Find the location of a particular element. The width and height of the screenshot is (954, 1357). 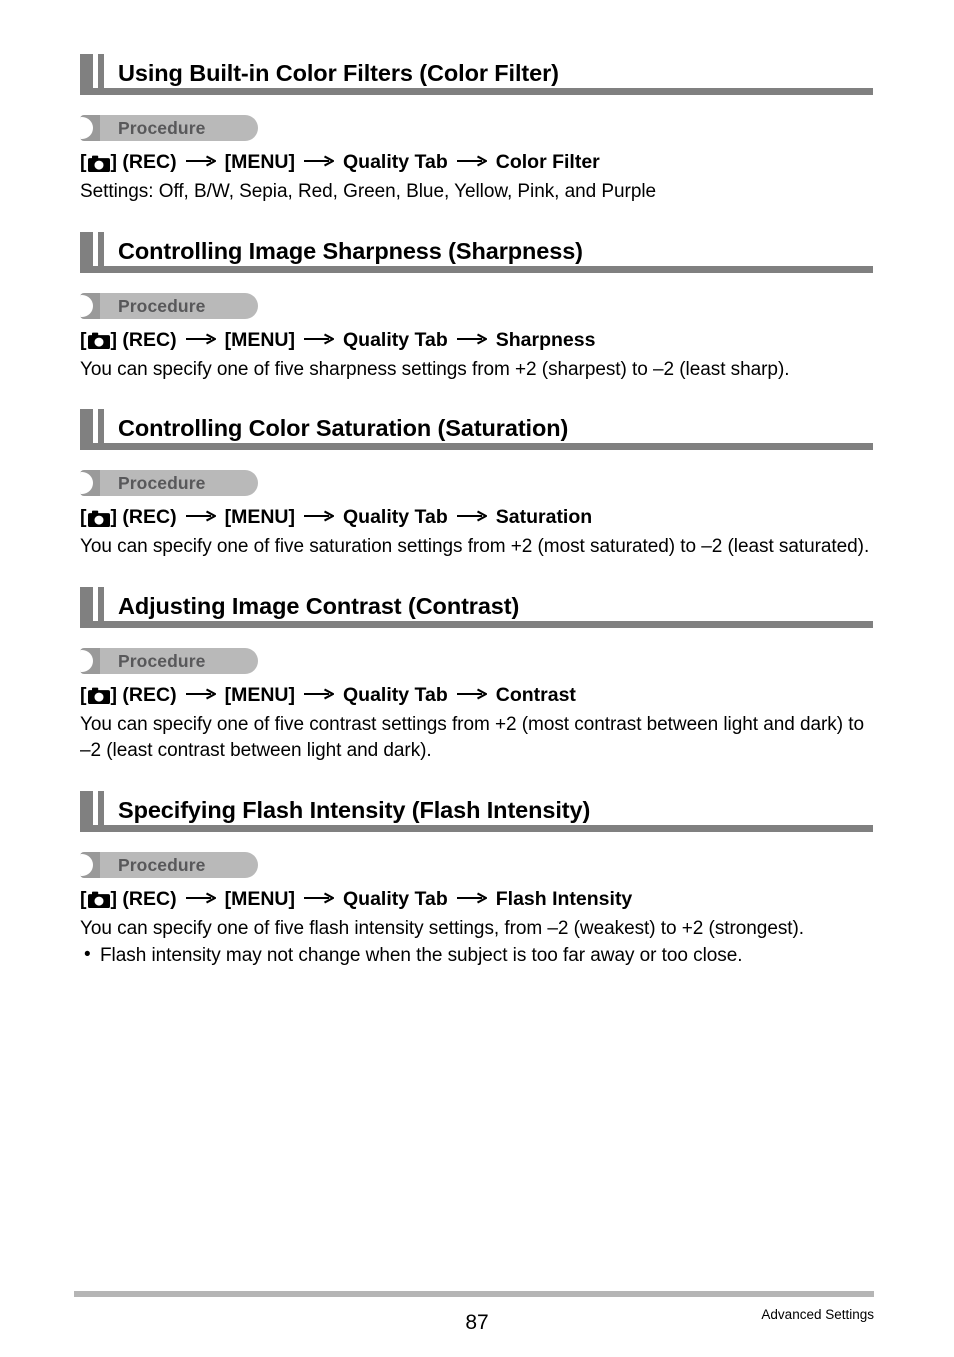

section-heading: Adjusting Image Contrast (Contrast) is located at coordinates (477, 603).